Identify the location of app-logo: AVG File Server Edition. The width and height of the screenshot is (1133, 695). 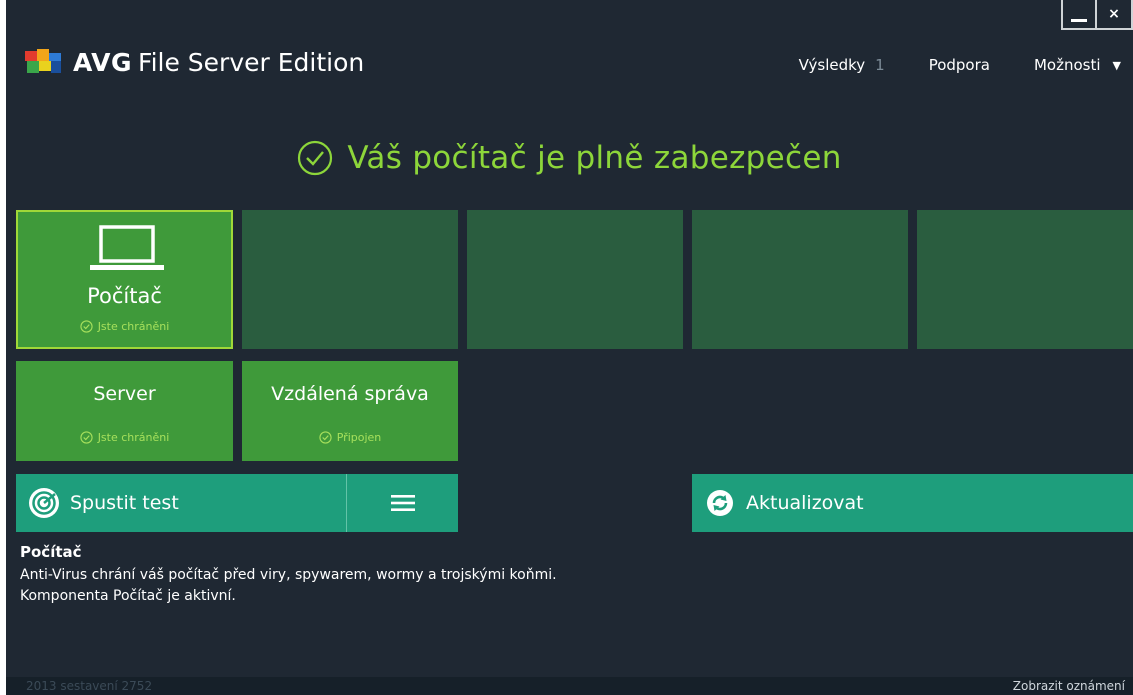
(193, 62).